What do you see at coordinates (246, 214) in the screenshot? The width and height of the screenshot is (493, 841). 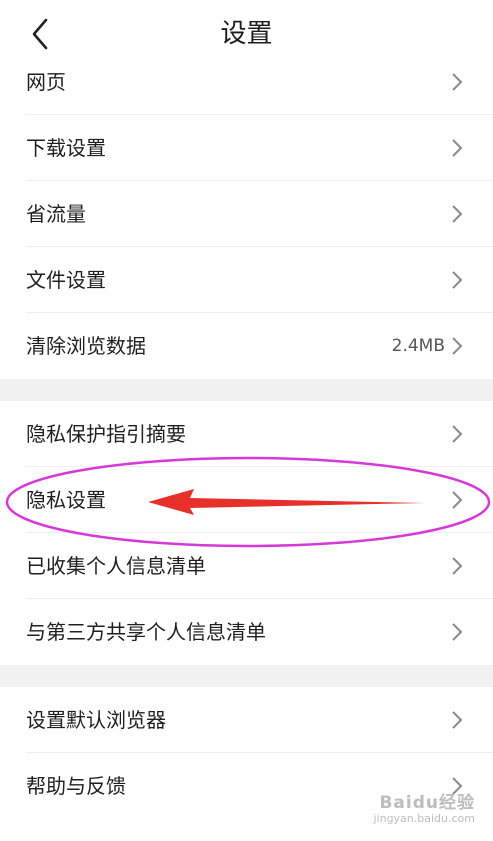 I see `settings-item-data-saver: 省流量` at bounding box center [246, 214].